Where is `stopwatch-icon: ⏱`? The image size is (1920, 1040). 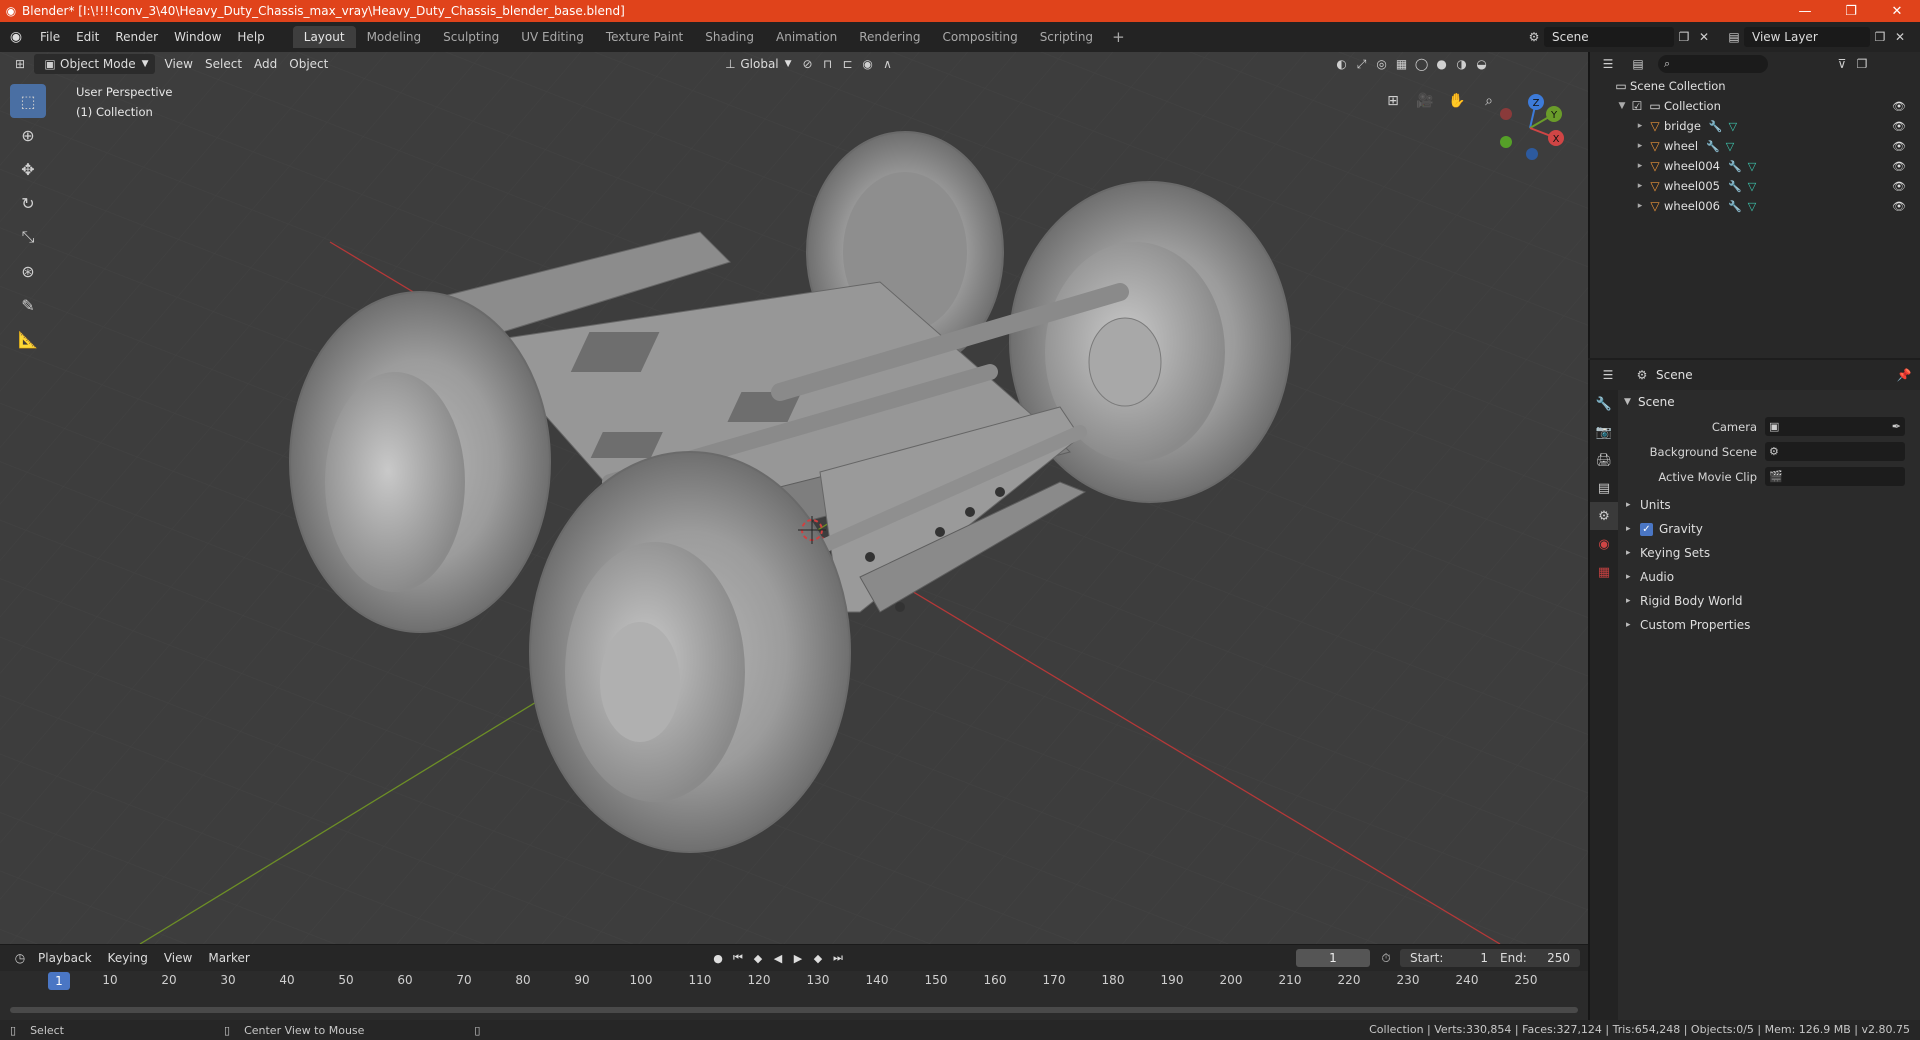 stopwatch-icon: ⏱ is located at coordinates (1386, 958).